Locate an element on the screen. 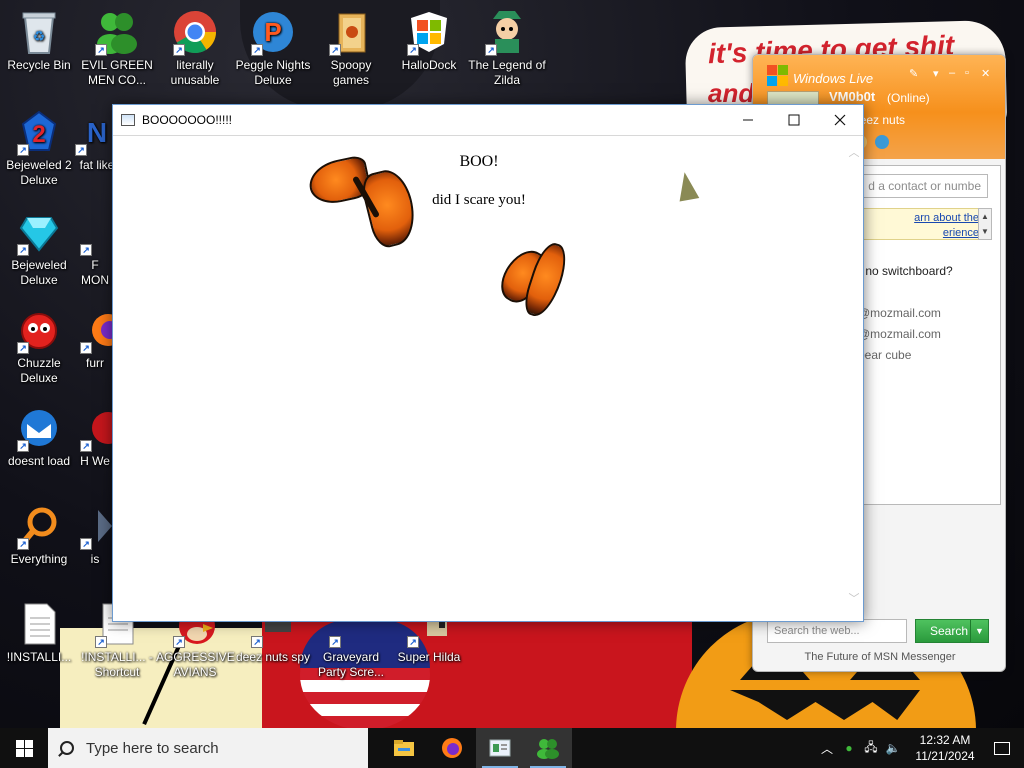 Image resolution: width=1024 pixels, height=768 pixels. msn-title: Windows Live is located at coordinates (833, 78).